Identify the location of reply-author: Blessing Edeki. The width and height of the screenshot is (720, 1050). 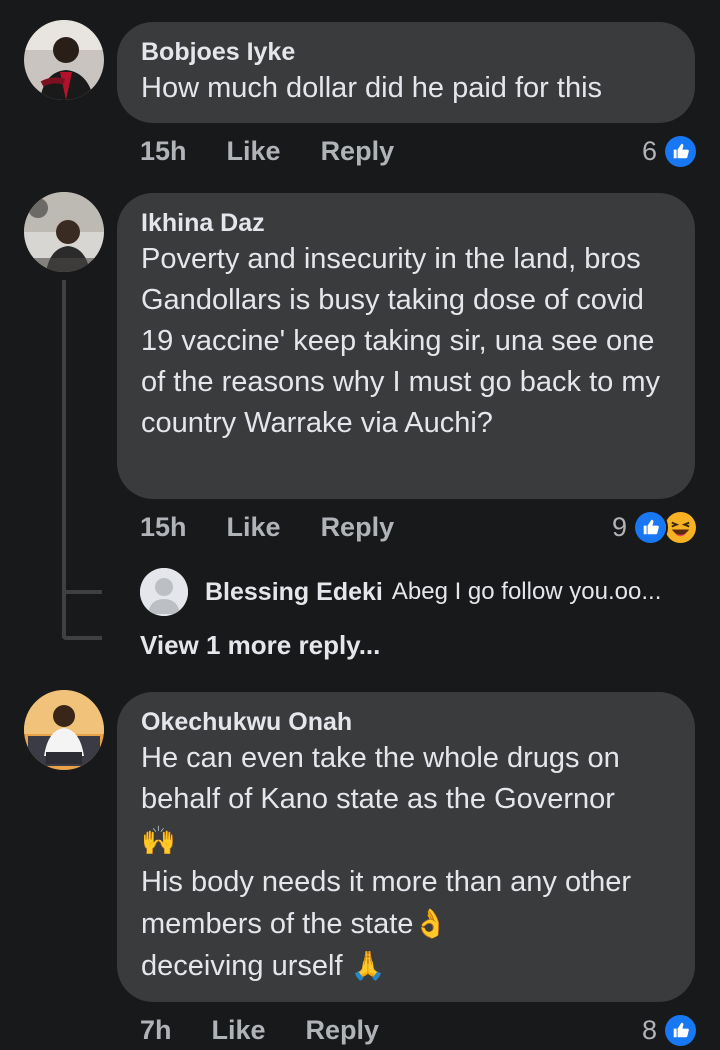
(294, 592).